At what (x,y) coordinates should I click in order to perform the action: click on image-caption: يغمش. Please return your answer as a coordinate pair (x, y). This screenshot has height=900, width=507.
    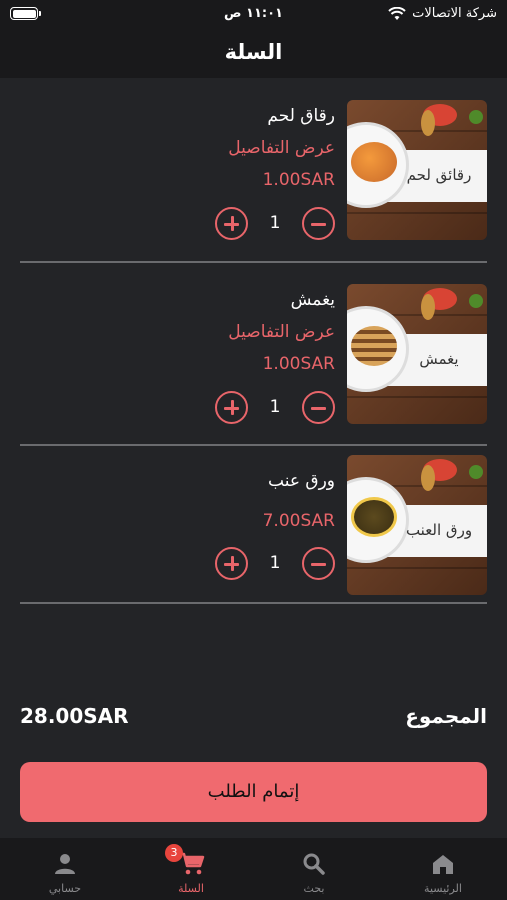
    Looking at the image, I should click on (439, 359).